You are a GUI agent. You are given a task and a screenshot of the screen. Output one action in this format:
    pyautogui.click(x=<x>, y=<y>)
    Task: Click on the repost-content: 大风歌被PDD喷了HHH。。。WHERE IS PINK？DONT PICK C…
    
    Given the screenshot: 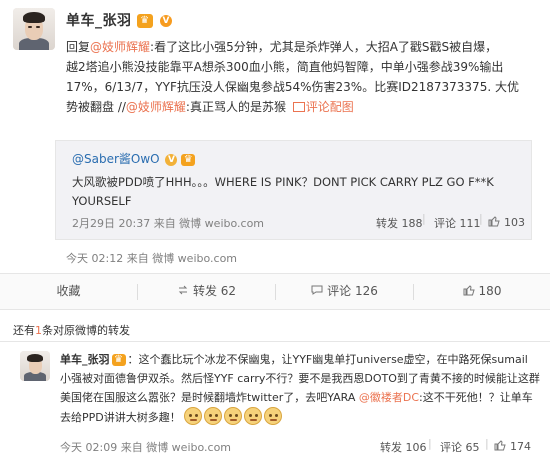 What is the action you would take?
    pyautogui.click(x=283, y=191)
    